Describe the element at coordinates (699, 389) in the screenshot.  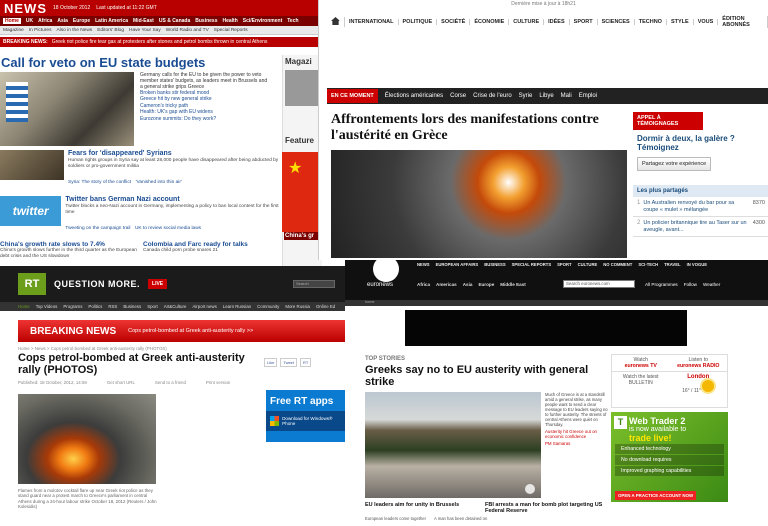
I see `eu-weather-widget: London 16° / 11°` at that location.